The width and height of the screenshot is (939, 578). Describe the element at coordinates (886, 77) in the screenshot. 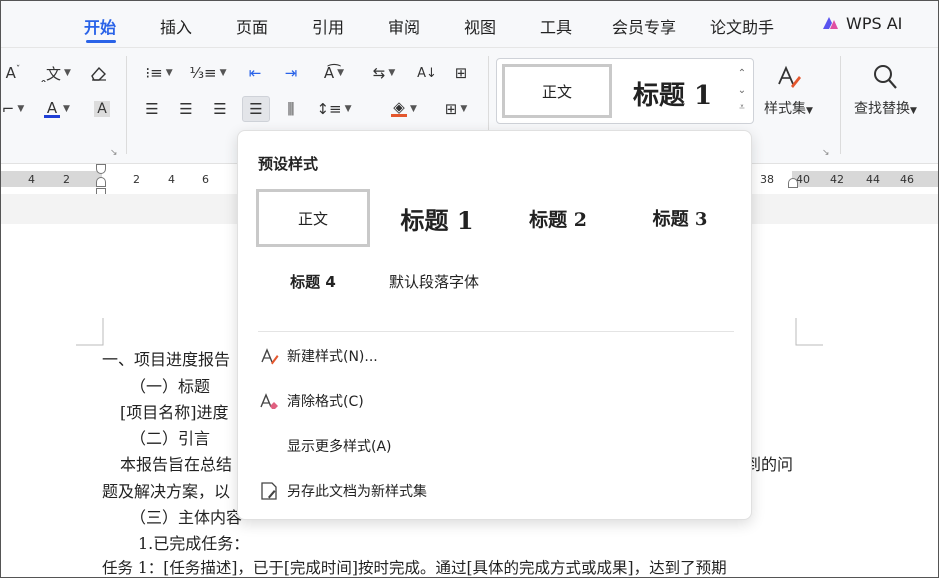

I see `search-icon` at that location.